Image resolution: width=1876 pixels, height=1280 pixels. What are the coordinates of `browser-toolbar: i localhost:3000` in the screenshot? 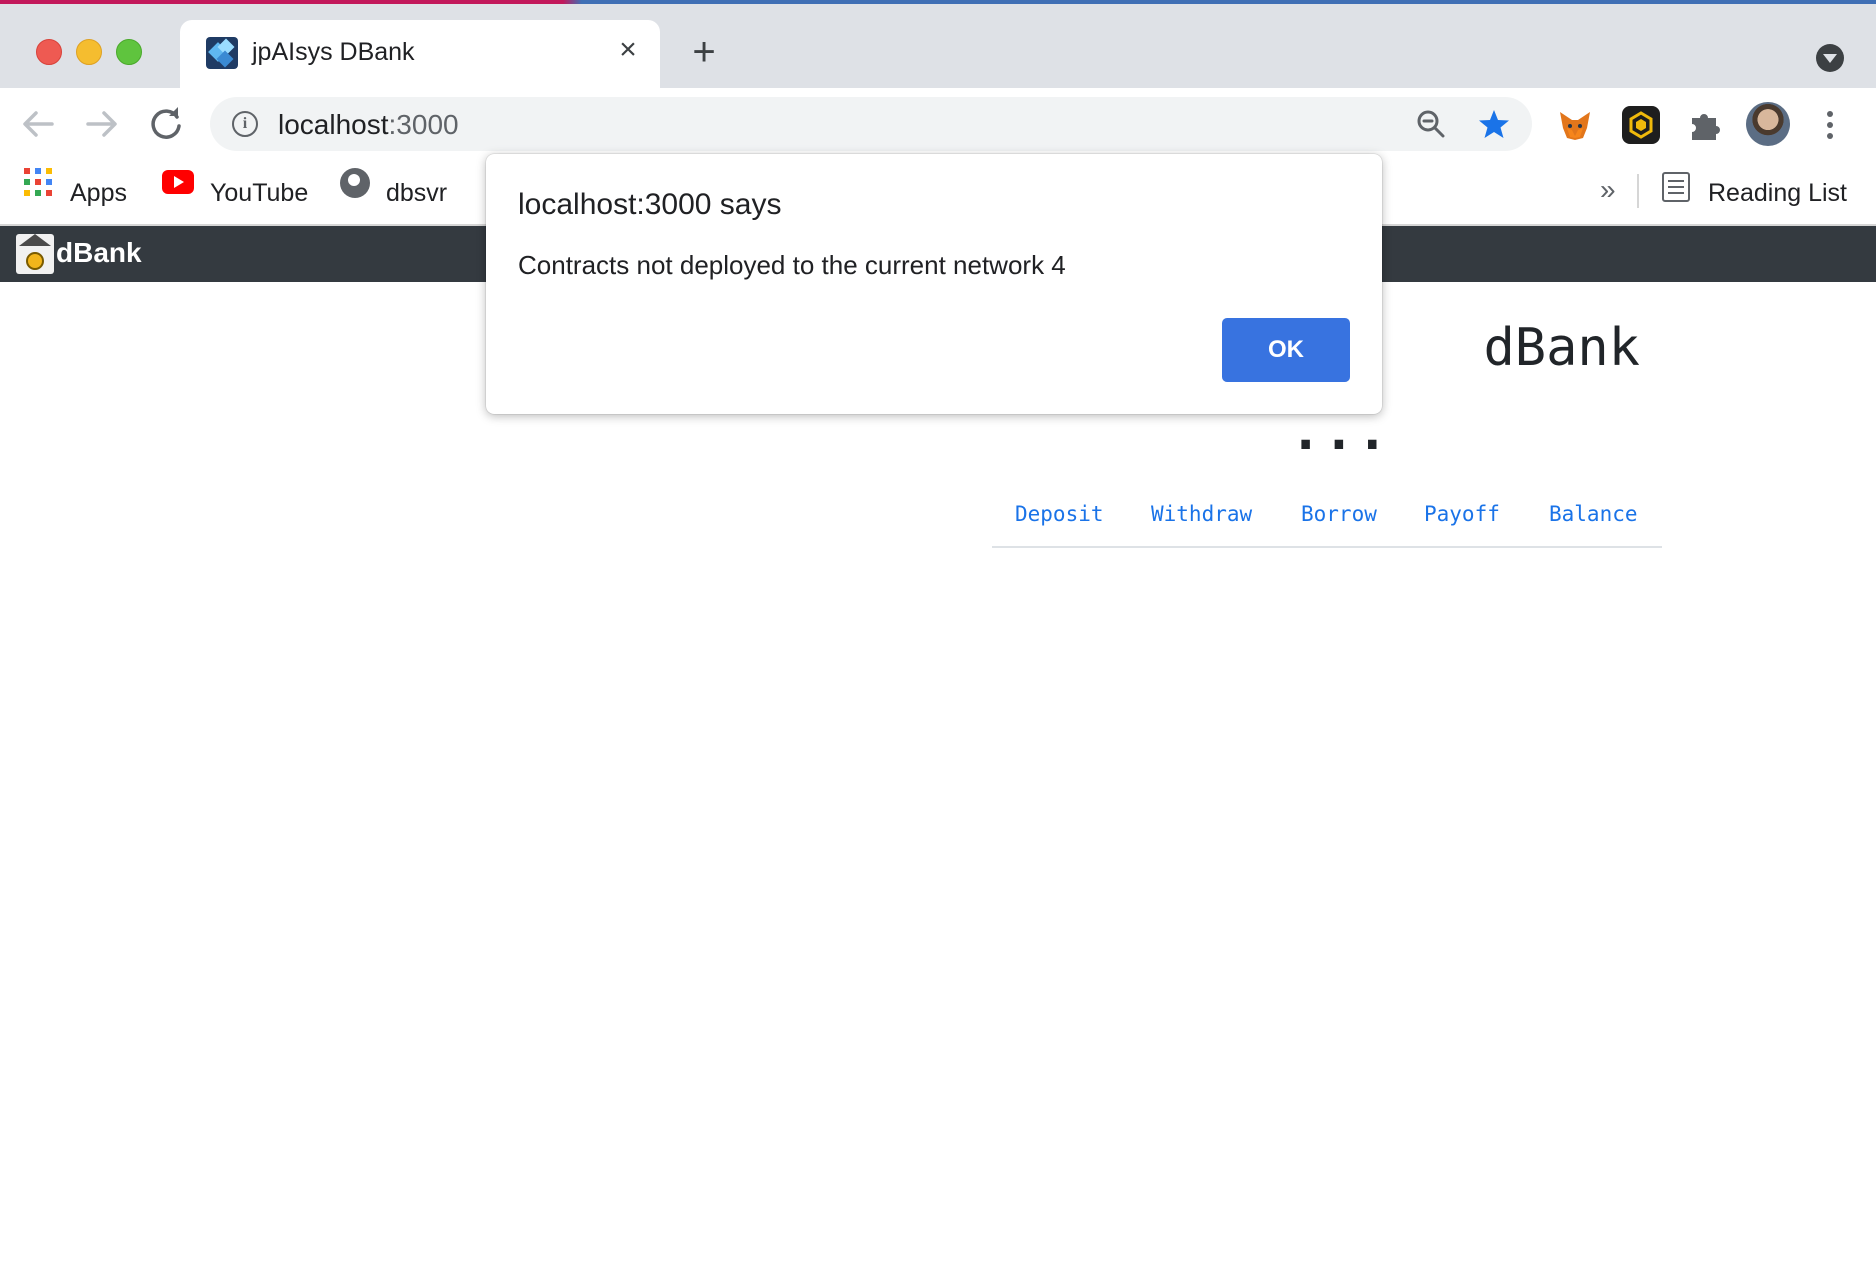 It's located at (938, 124).